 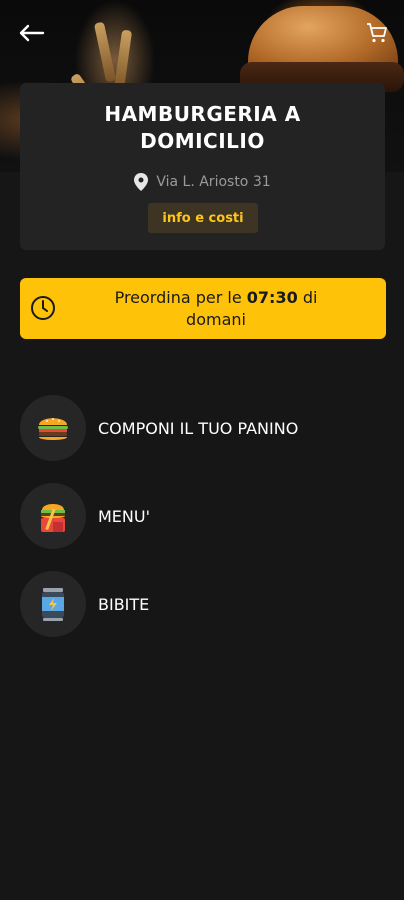 I want to click on info-costs-button: info e costi, so click(x=203, y=218).